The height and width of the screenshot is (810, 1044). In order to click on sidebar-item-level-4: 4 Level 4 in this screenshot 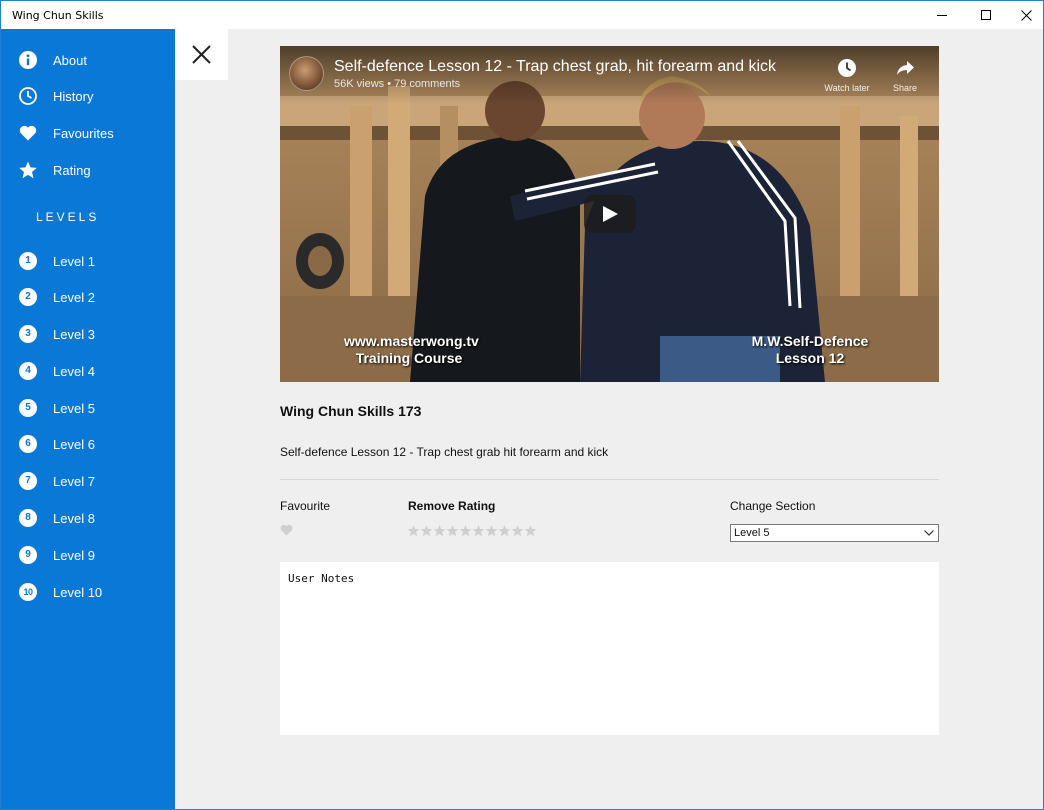, I will do `click(88, 371)`.